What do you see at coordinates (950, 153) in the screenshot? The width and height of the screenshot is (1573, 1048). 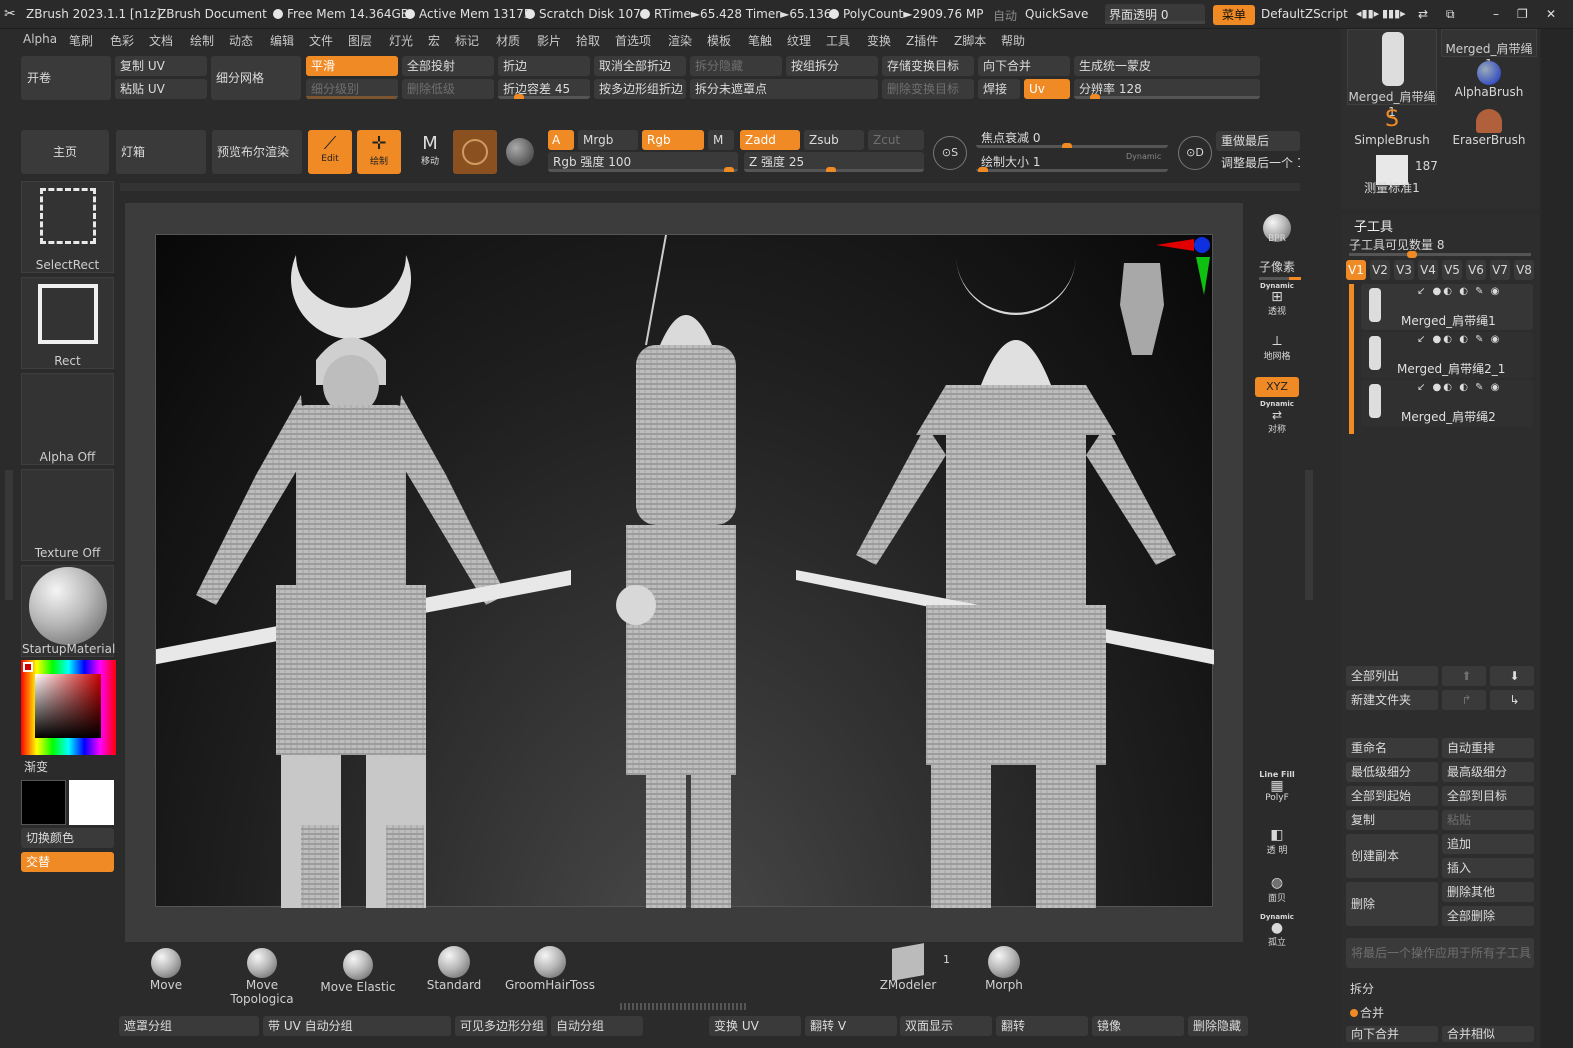 I see `focal-shift-icon: ⊙S` at bounding box center [950, 153].